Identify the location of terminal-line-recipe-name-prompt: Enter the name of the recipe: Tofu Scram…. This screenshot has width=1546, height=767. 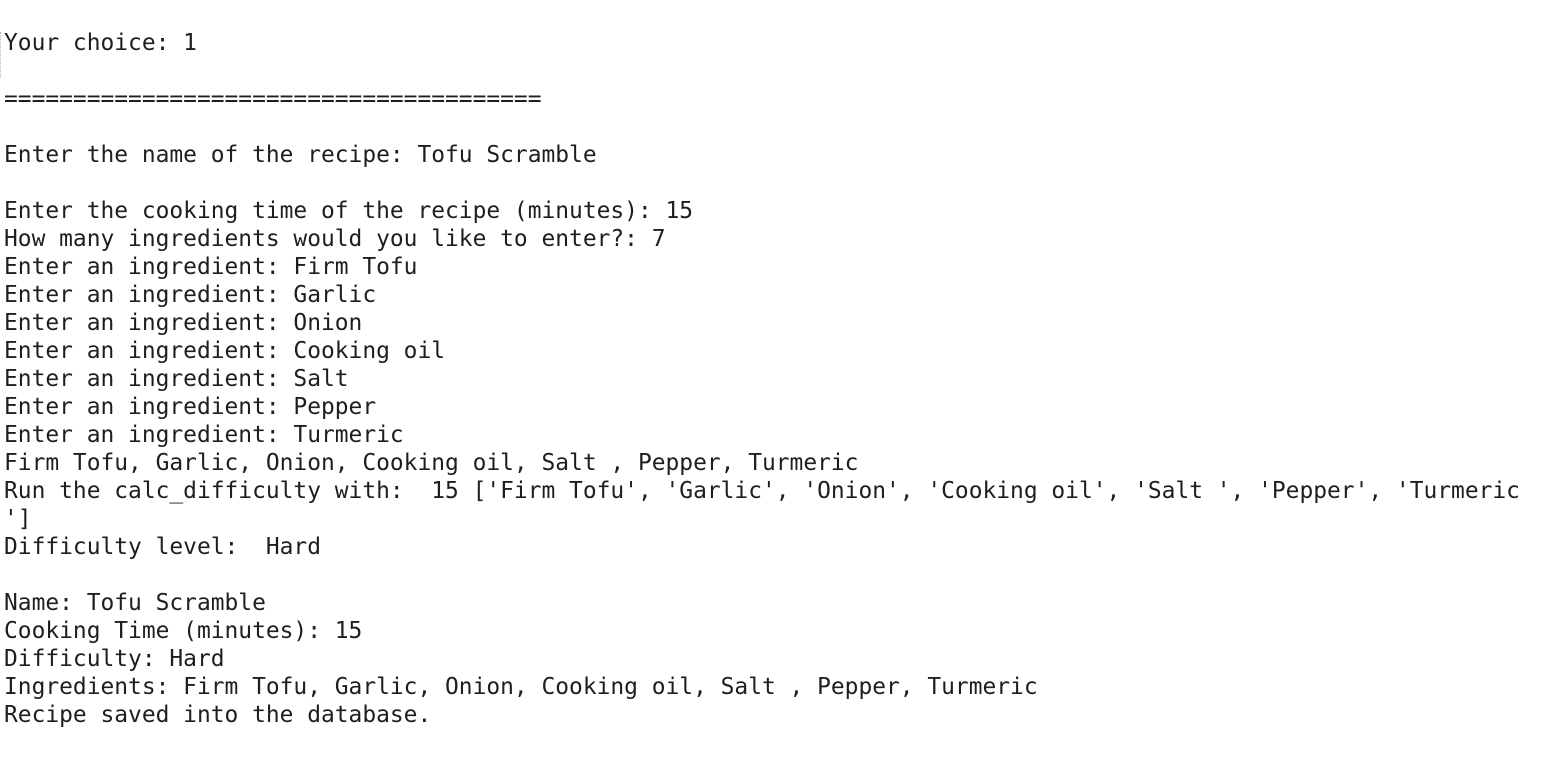
(300, 155).